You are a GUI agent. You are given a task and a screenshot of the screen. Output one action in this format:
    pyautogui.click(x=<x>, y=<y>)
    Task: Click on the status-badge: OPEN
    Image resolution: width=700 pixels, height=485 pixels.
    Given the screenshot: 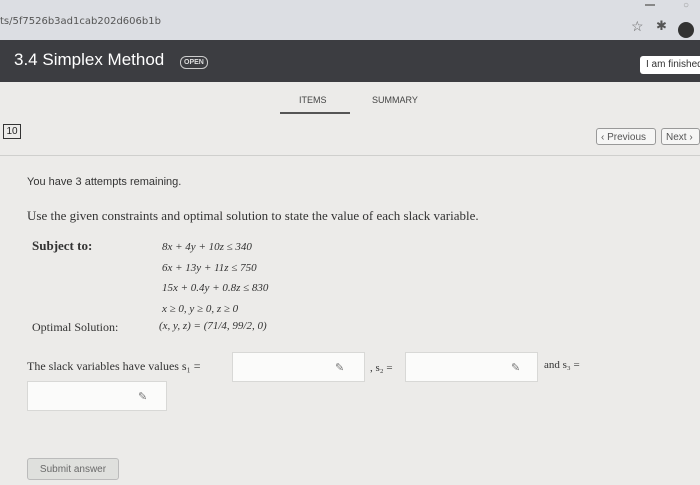 What is the action you would take?
    pyautogui.click(x=194, y=62)
    